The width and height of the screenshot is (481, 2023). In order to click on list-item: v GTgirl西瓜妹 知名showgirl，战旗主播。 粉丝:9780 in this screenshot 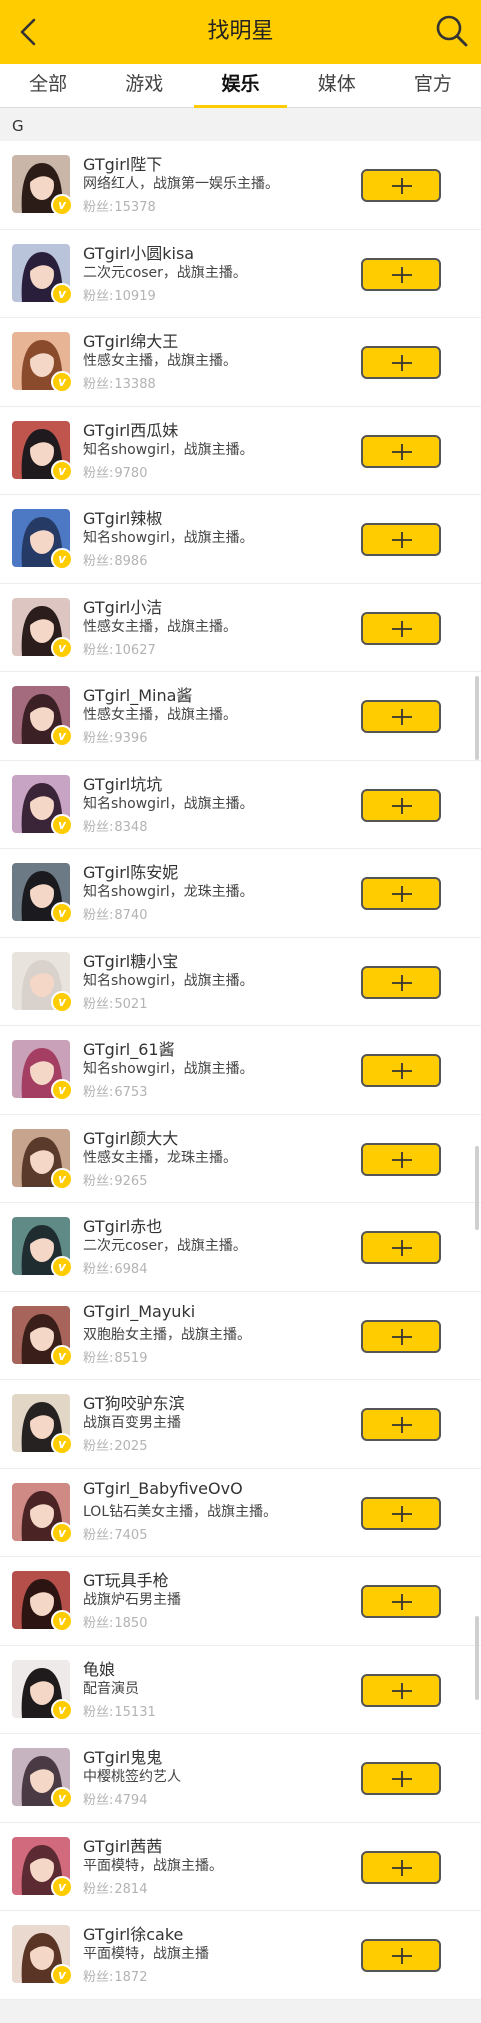, I will do `click(240, 450)`.